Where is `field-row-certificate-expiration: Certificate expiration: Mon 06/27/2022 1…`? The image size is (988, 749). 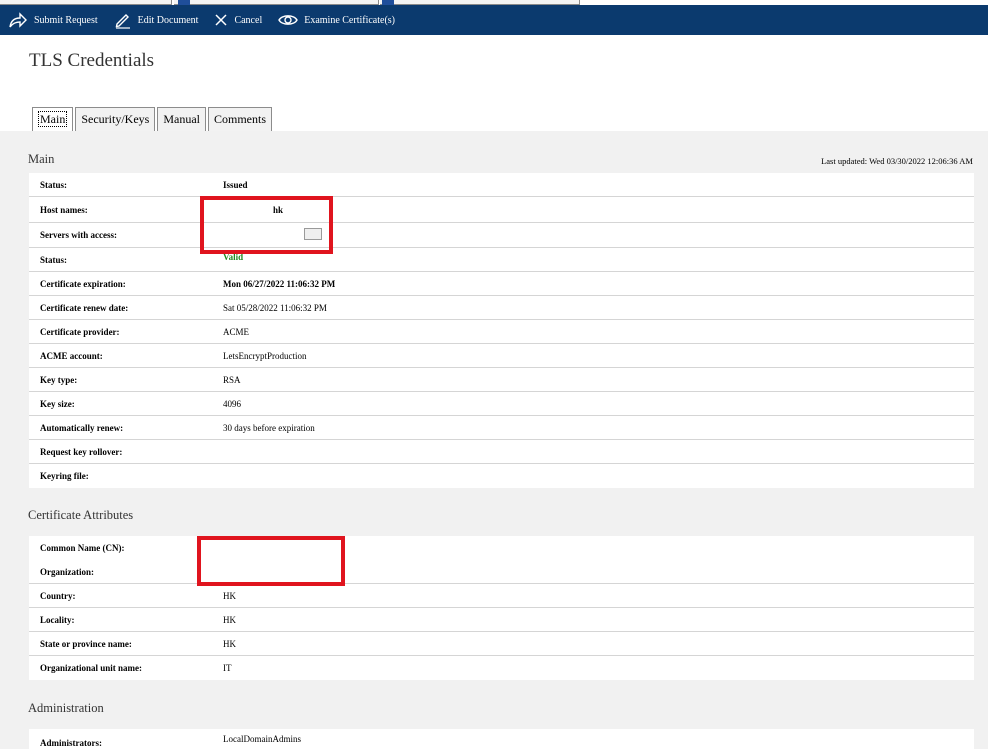 field-row-certificate-expiration: Certificate expiration: Mon 06/27/2022 1… is located at coordinates (501, 284).